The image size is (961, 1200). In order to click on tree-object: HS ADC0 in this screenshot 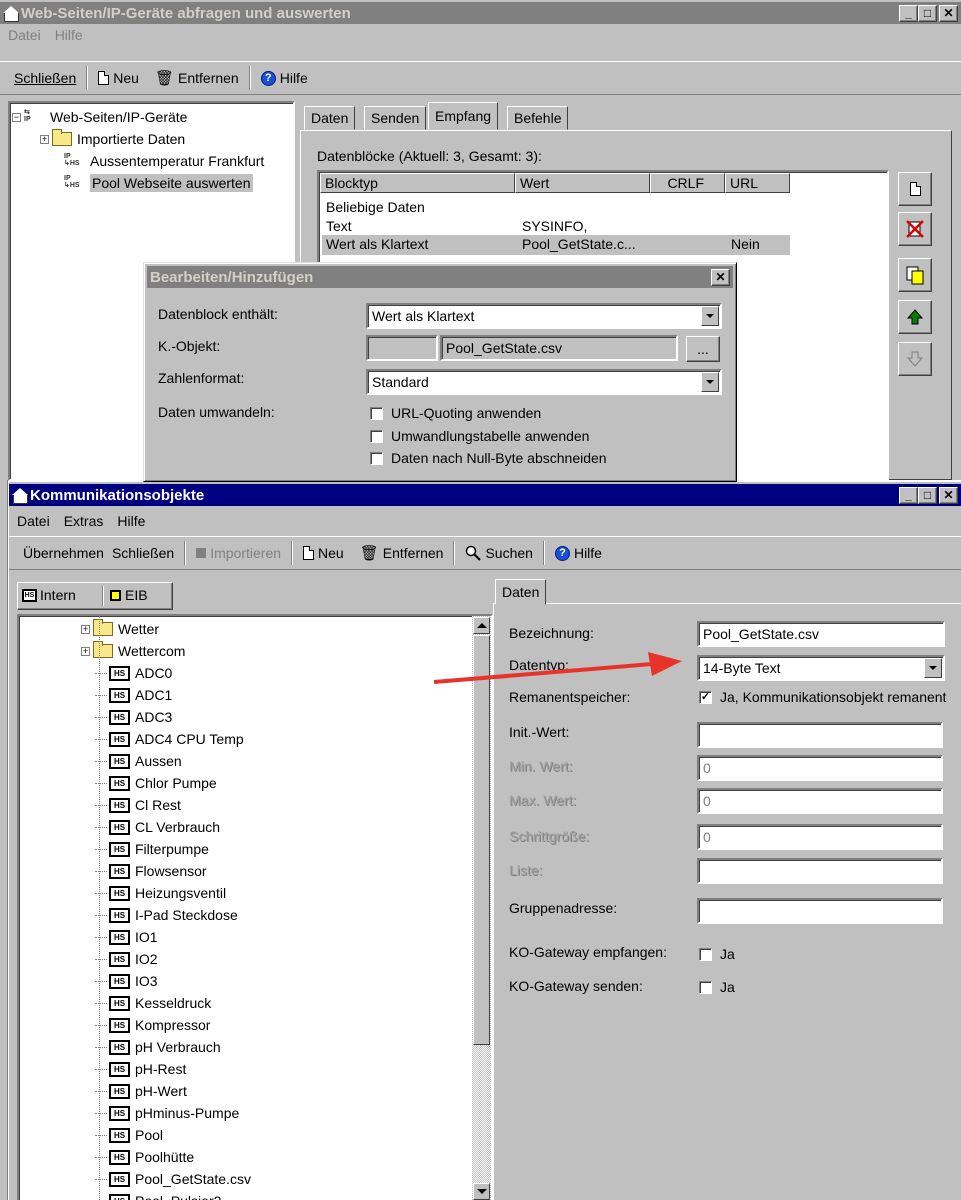, I will do `click(133, 673)`.